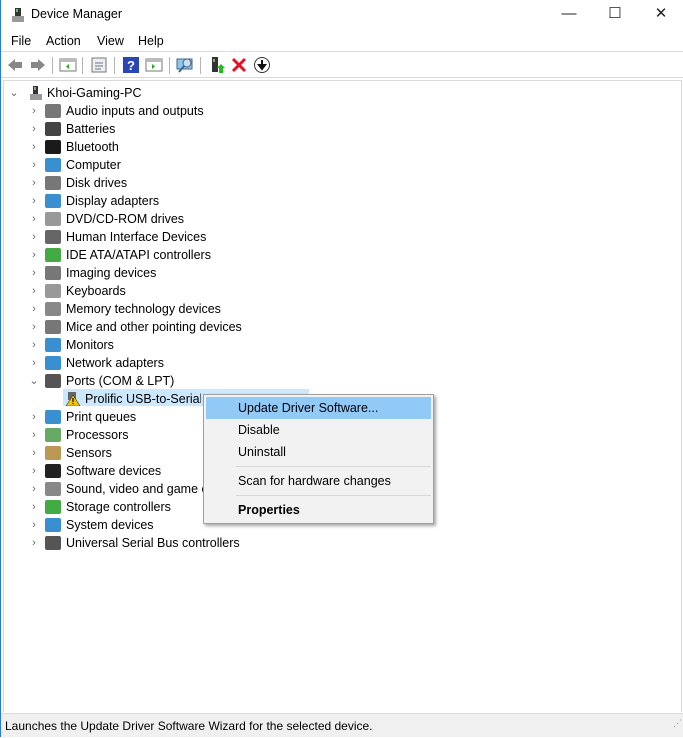 The width and height of the screenshot is (683, 738). Describe the element at coordinates (110, 525) in the screenshot. I see `tree-item-label: System devices` at that location.